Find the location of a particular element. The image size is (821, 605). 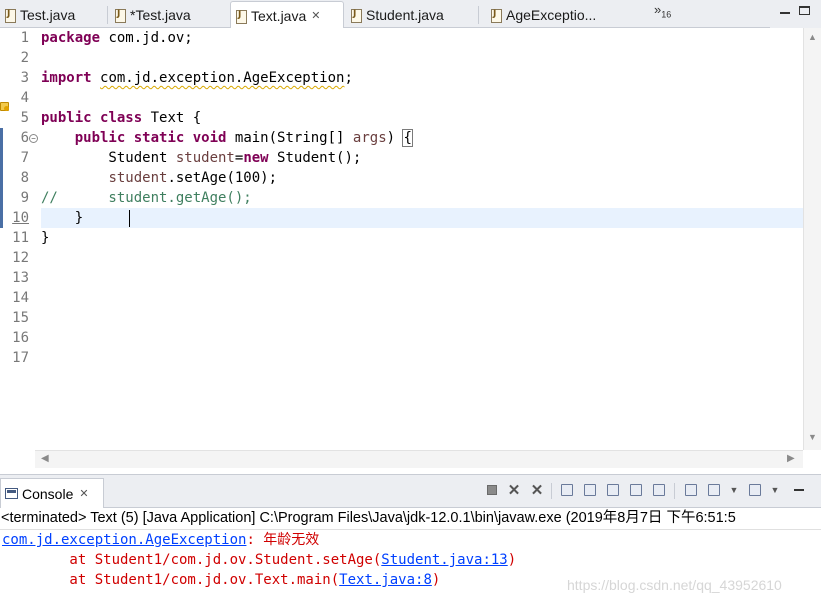

exception-class-link: com.jd.exception.AgeException is located at coordinates (124, 540).